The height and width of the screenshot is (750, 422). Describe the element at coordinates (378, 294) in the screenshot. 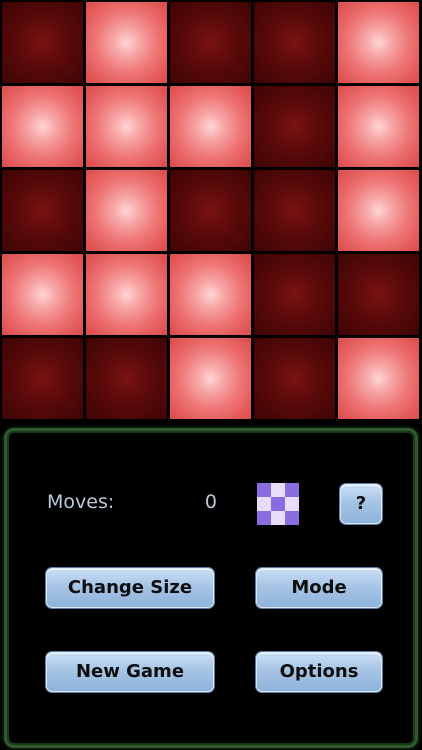

I see `board-cell-r3-c4` at that location.